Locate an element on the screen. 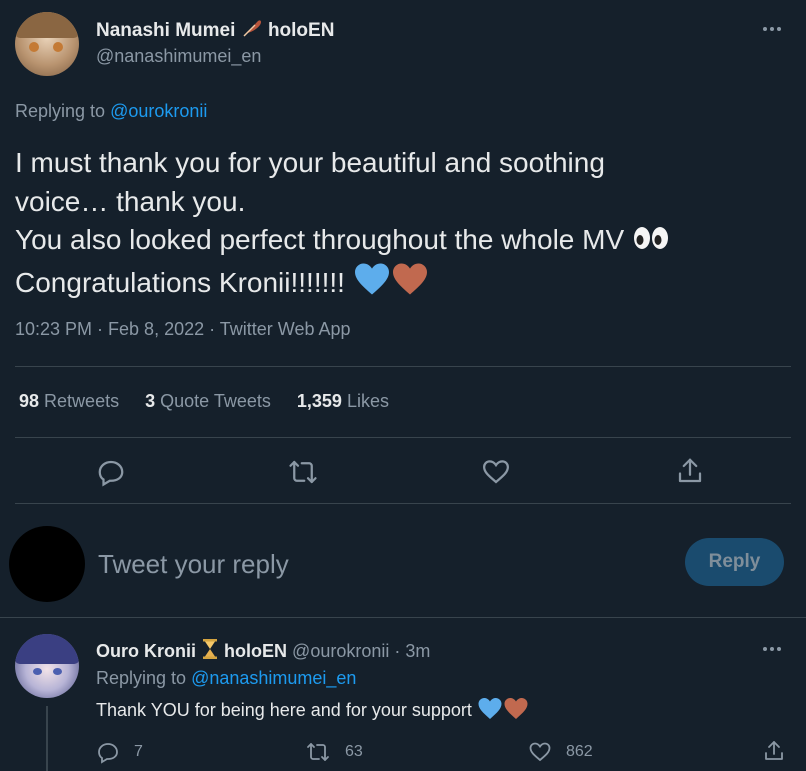  reply-author-name: Ouro Kronii is located at coordinates (146, 651).